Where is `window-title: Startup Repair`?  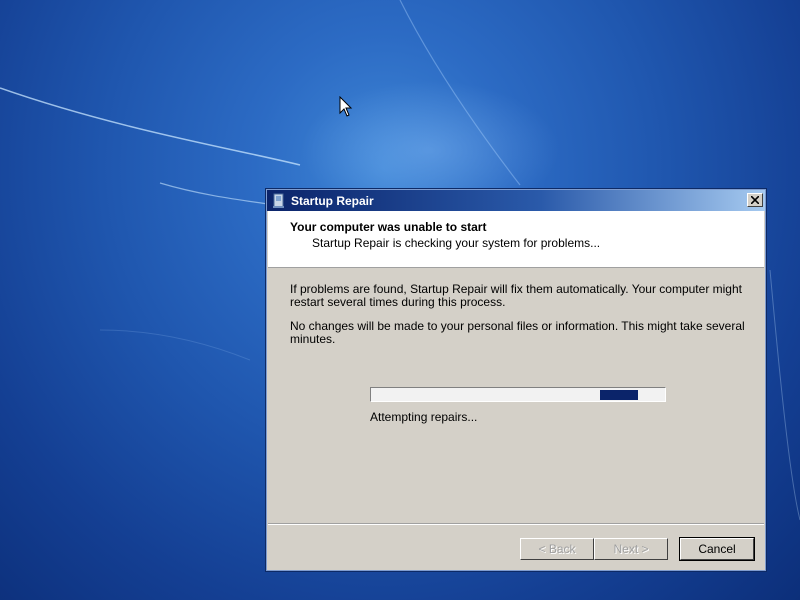 window-title: Startup Repair is located at coordinates (332, 200).